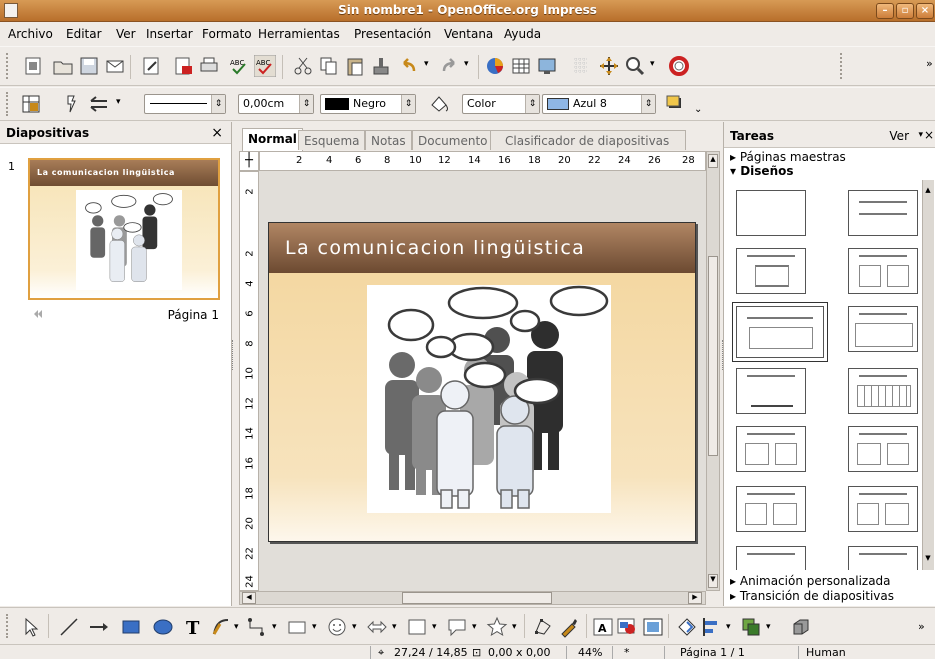 This screenshot has height=659, width=935. Describe the element at coordinates (883, 271) in the screenshot. I see `layout-title-two-columns` at that location.